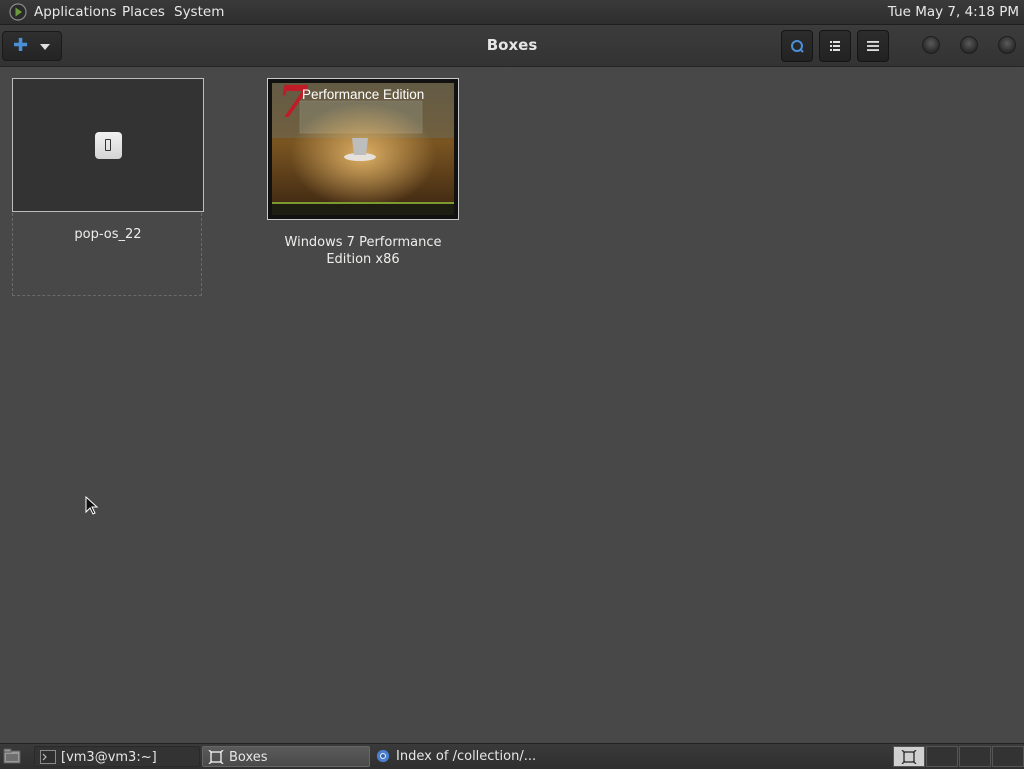  I want to click on box-thumbnail, so click(108, 145).